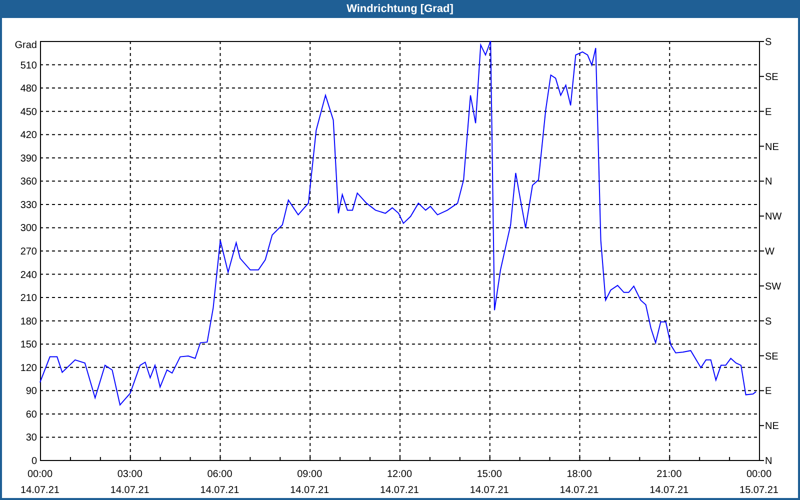 The width and height of the screenshot is (800, 500). I want to click on x-tick-label: 21:00, so click(669, 474).